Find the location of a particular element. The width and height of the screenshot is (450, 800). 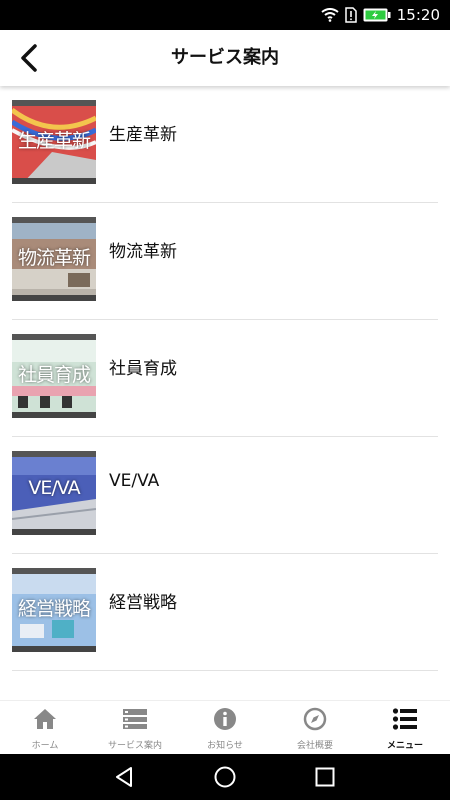

bottom-tab-bar: ホーム サービス案内 お知らせ 会社概要 メニュー is located at coordinates (225, 727).